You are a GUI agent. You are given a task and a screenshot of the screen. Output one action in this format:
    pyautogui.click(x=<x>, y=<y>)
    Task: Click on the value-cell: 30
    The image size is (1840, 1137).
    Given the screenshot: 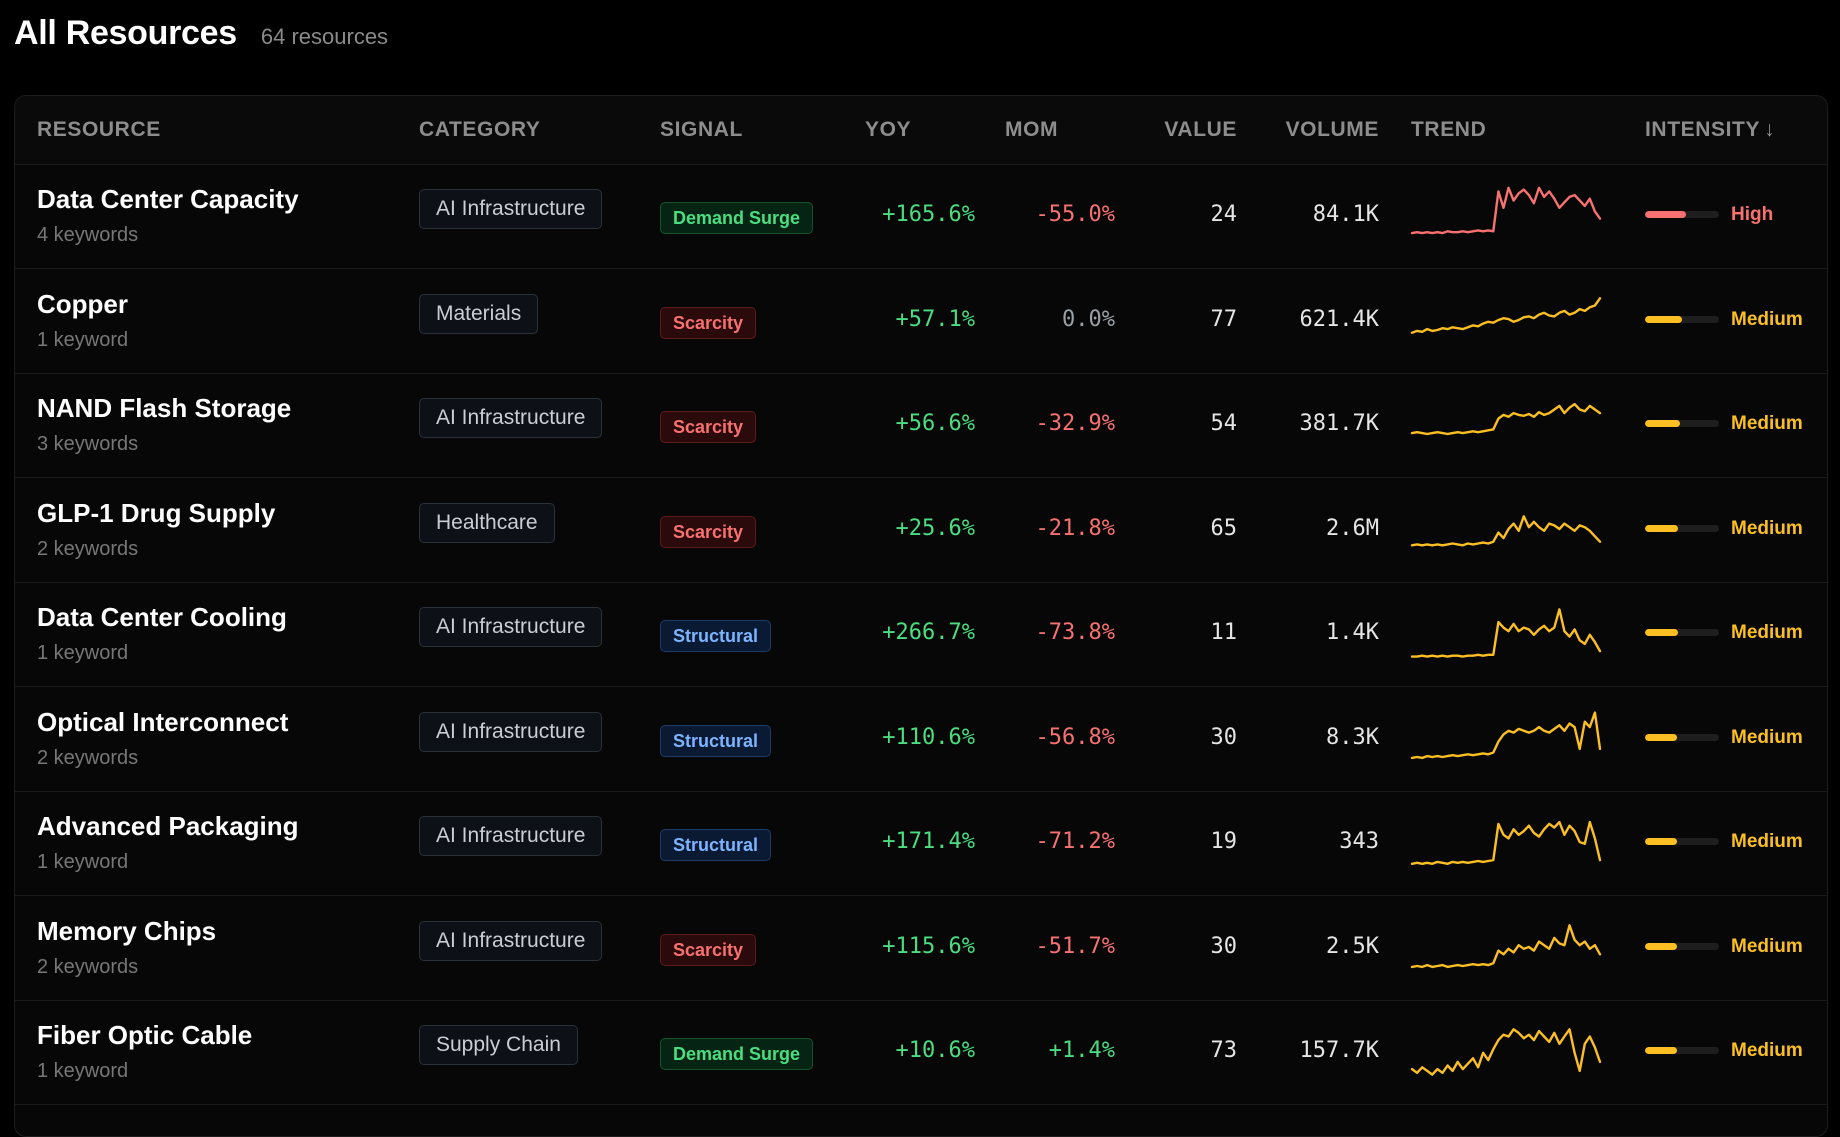 What is the action you would take?
    pyautogui.click(x=1224, y=737)
    